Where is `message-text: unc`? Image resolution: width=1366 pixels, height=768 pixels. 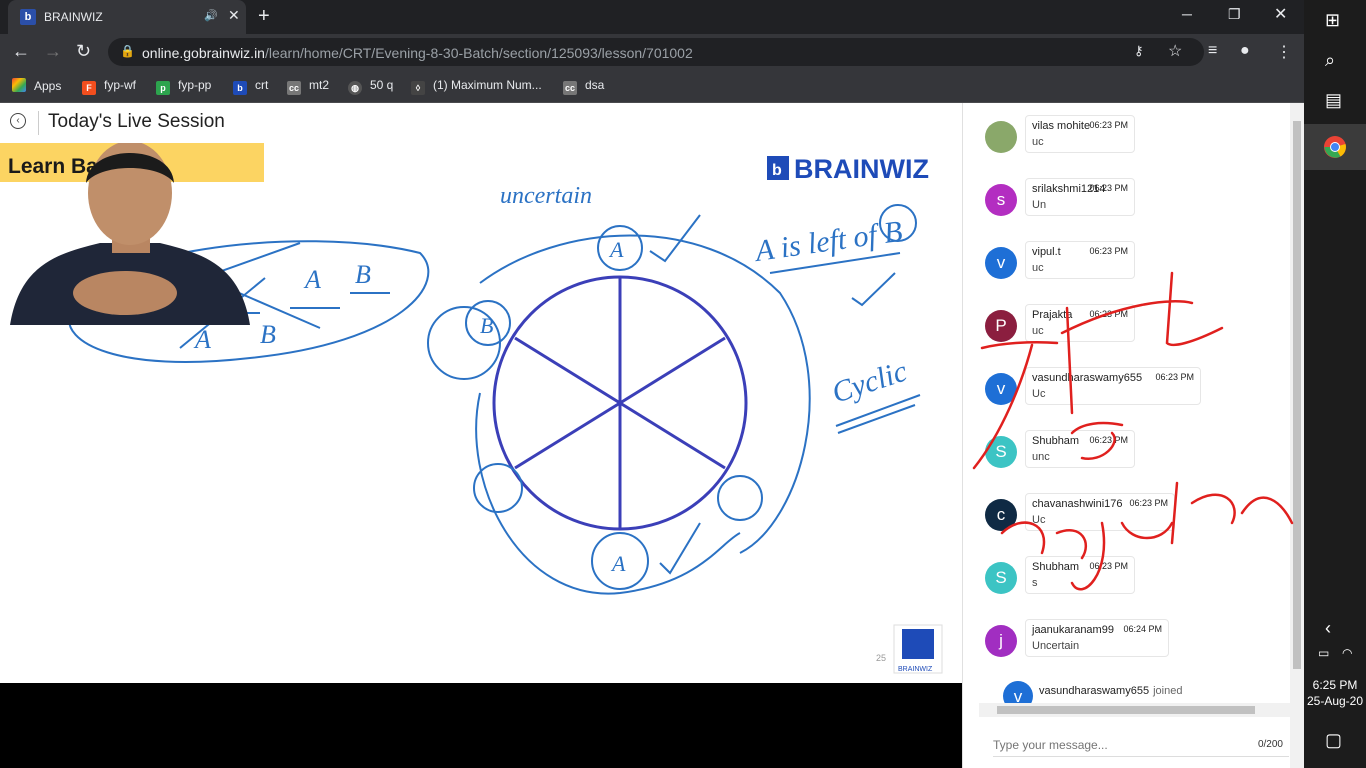
message-text: unc is located at coordinates (1041, 457).